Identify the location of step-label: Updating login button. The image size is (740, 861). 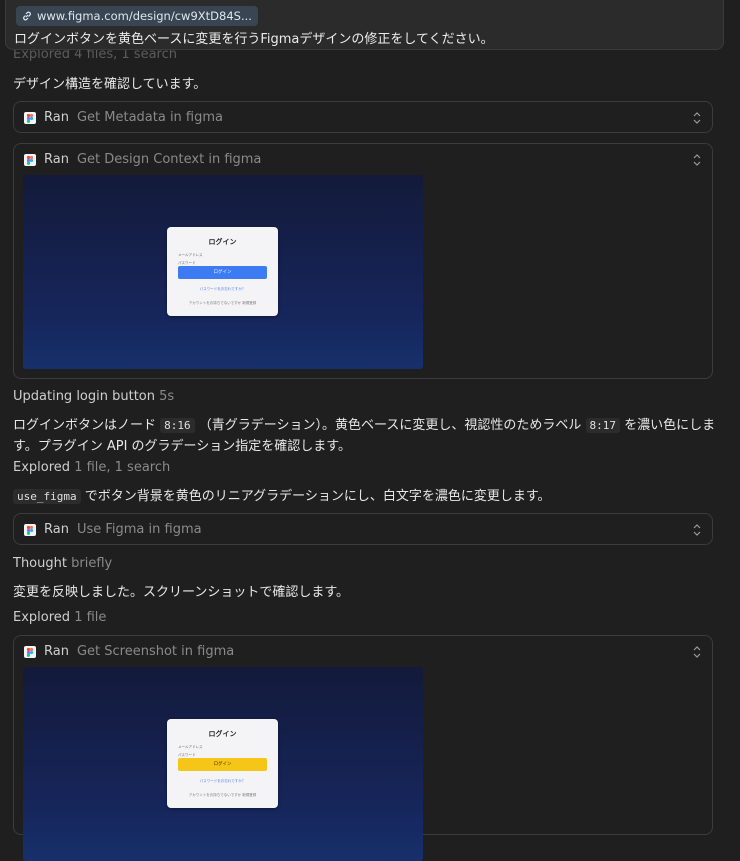
(84, 396).